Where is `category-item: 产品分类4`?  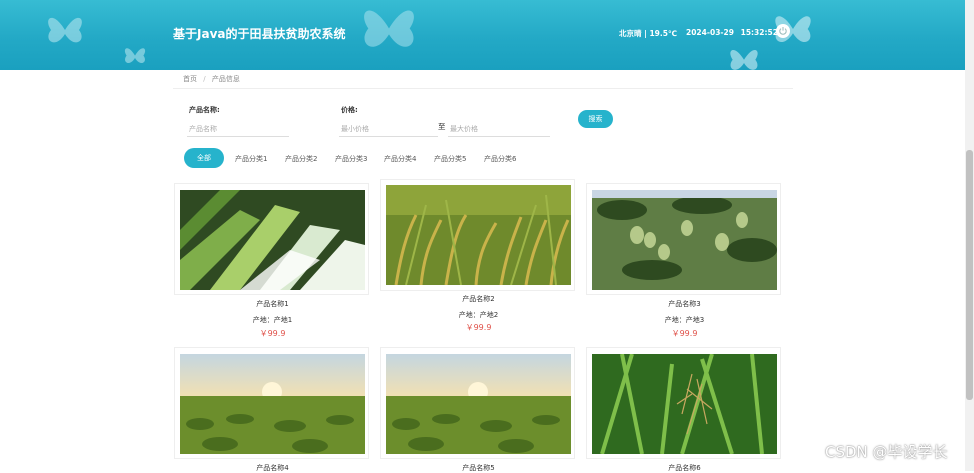
category-item: 产品分类4 is located at coordinates (400, 159).